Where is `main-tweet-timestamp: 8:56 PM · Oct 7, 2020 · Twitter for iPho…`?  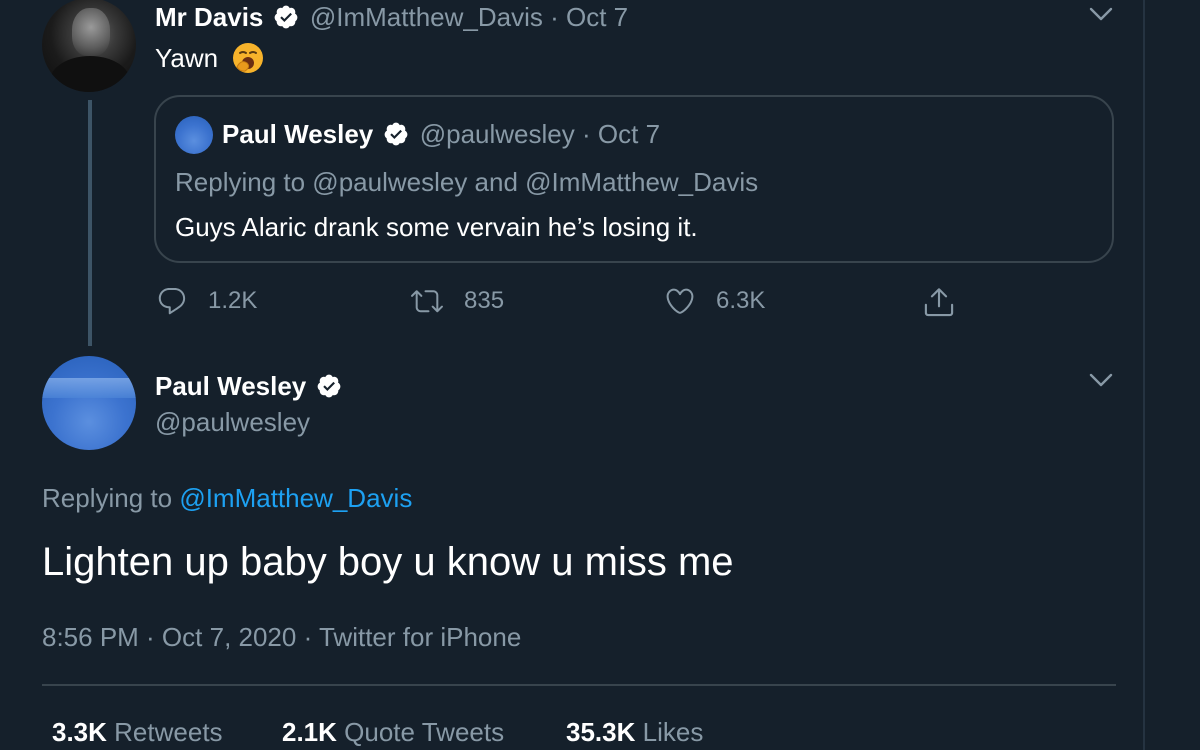
main-tweet-timestamp: 8:56 PM · Oct 7, 2020 · Twitter for iPho… is located at coordinates (281, 637).